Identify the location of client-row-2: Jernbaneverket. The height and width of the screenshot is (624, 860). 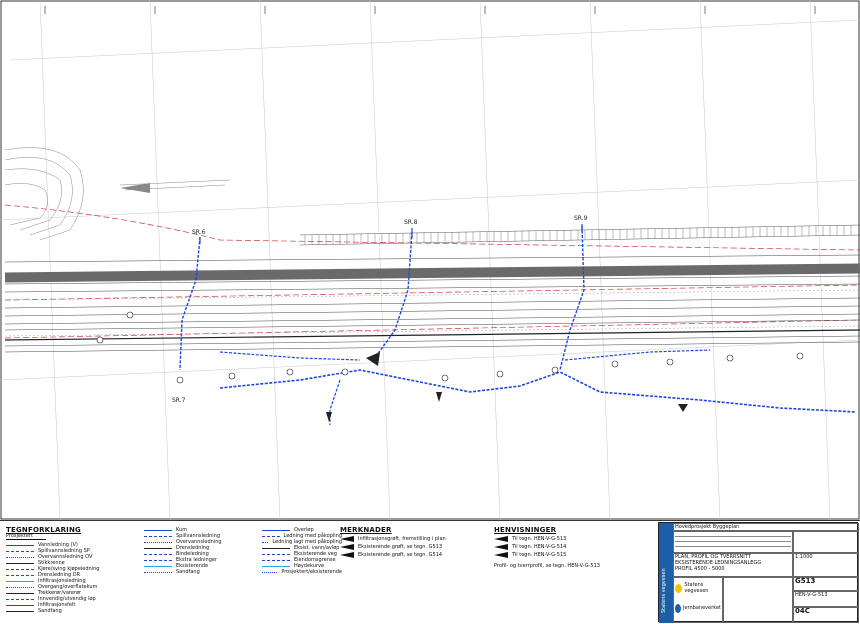
(698, 608).